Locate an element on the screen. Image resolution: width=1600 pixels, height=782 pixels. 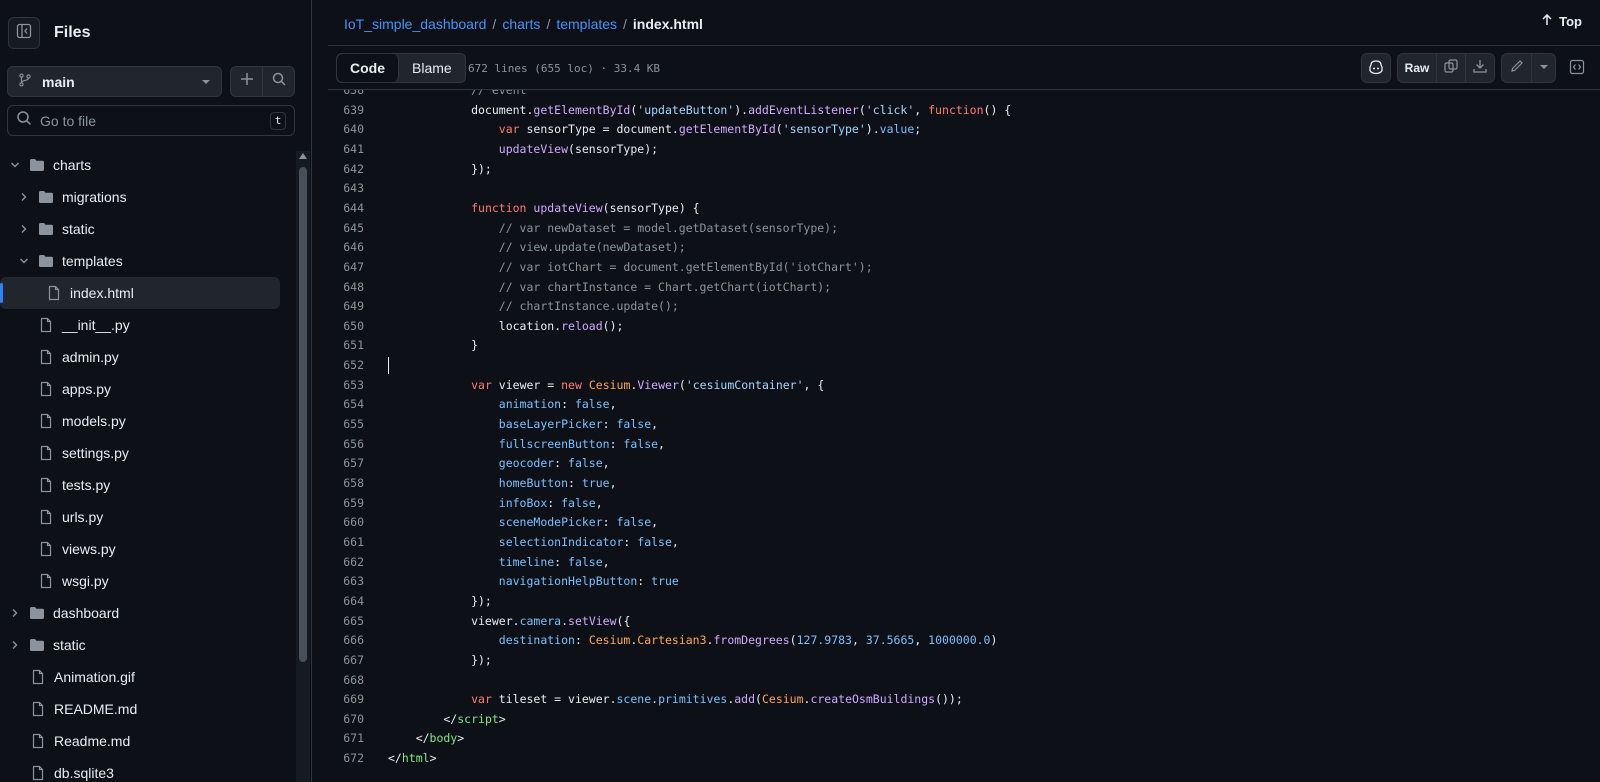
symbols-panel-button is located at coordinates (1577, 68).